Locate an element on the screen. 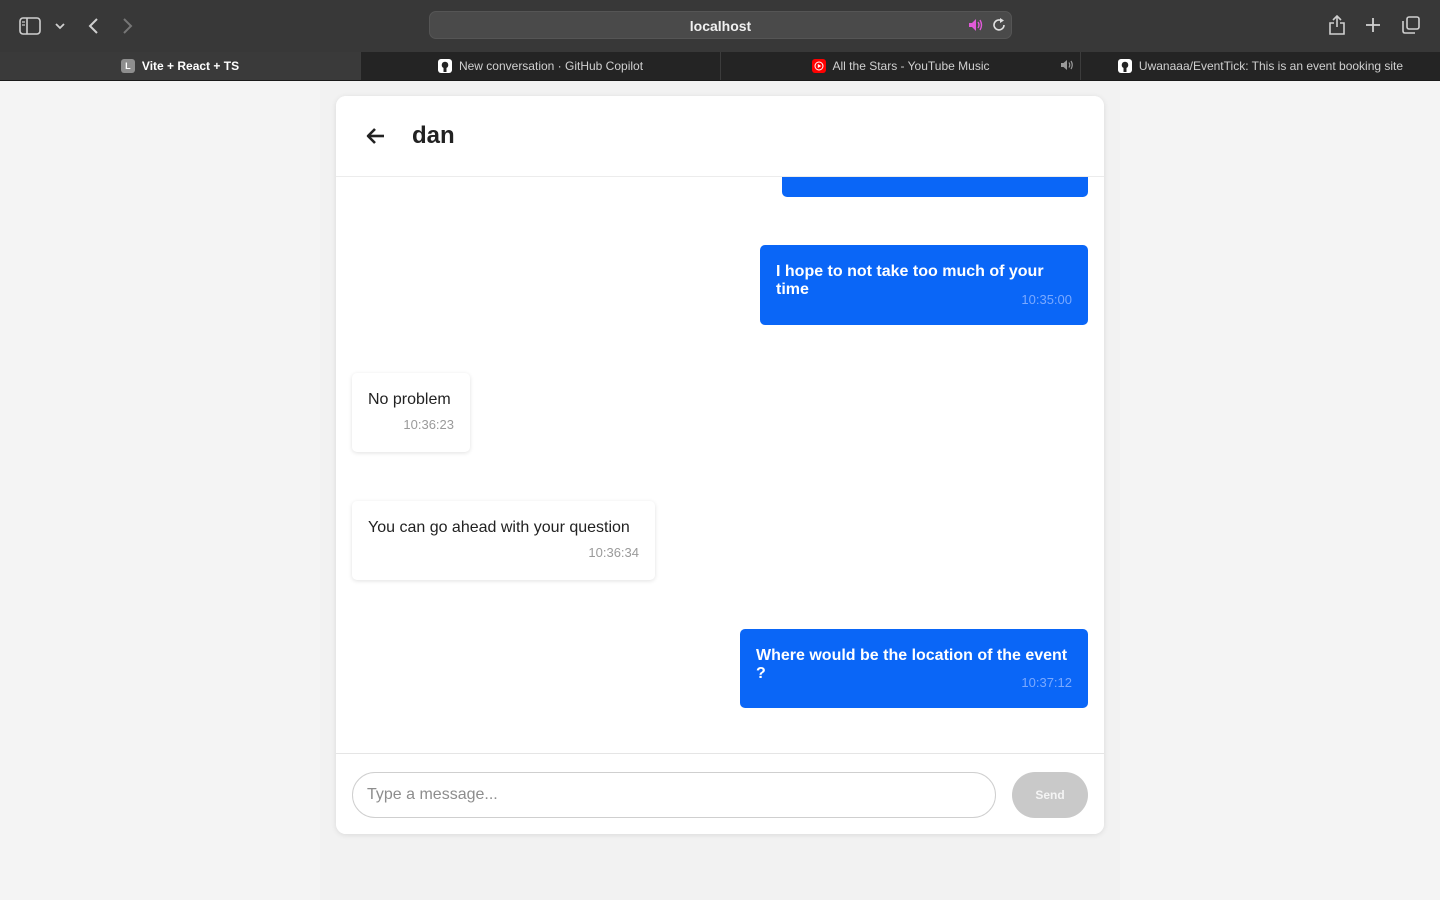 This screenshot has width=1440, height=900. message-input is located at coordinates (674, 795).